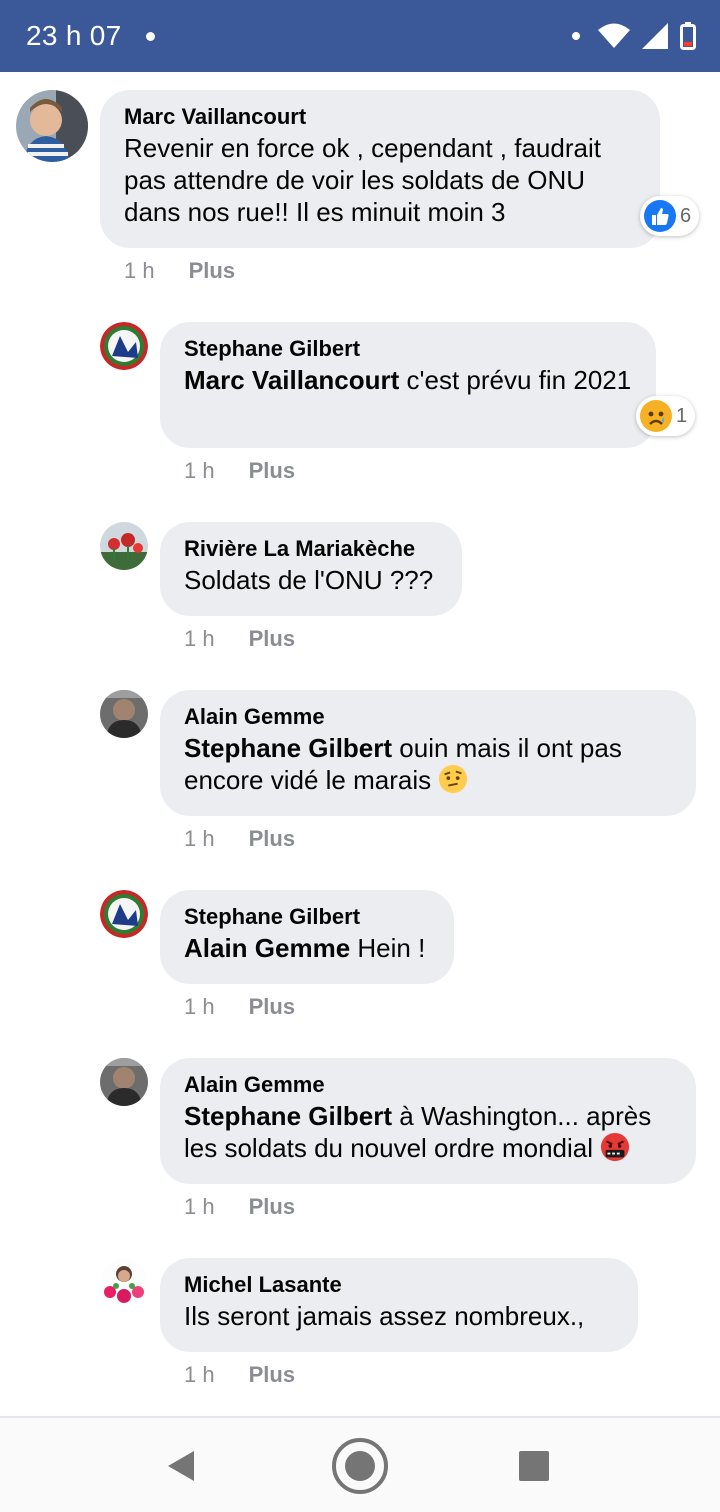  Describe the element at coordinates (311, 549) in the screenshot. I see `comment-author: Rivière La Mariakèche` at that location.